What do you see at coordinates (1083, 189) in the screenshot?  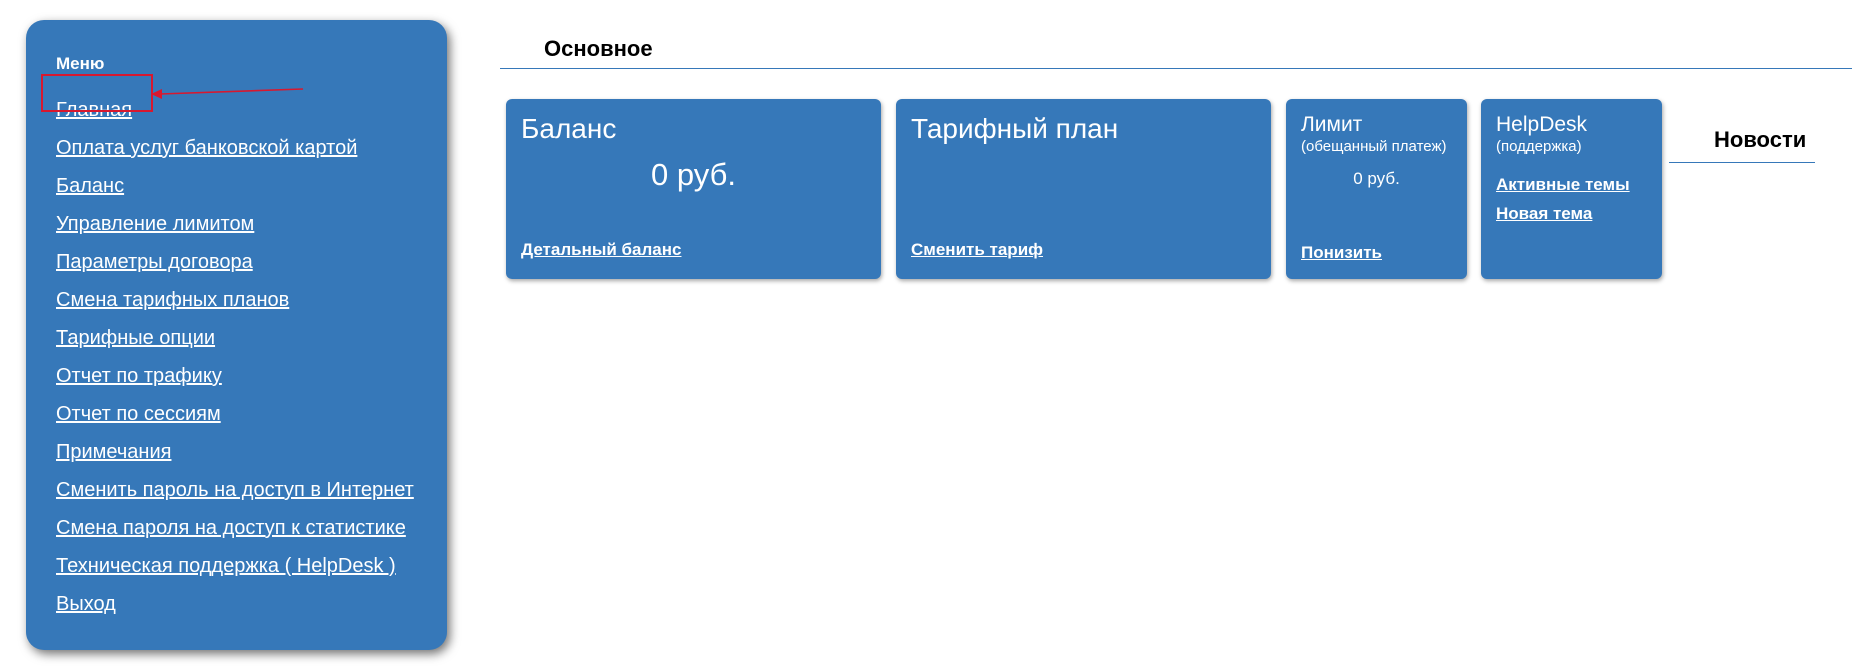 I see `tariff-tile: Тарифный план Сменить тариф` at bounding box center [1083, 189].